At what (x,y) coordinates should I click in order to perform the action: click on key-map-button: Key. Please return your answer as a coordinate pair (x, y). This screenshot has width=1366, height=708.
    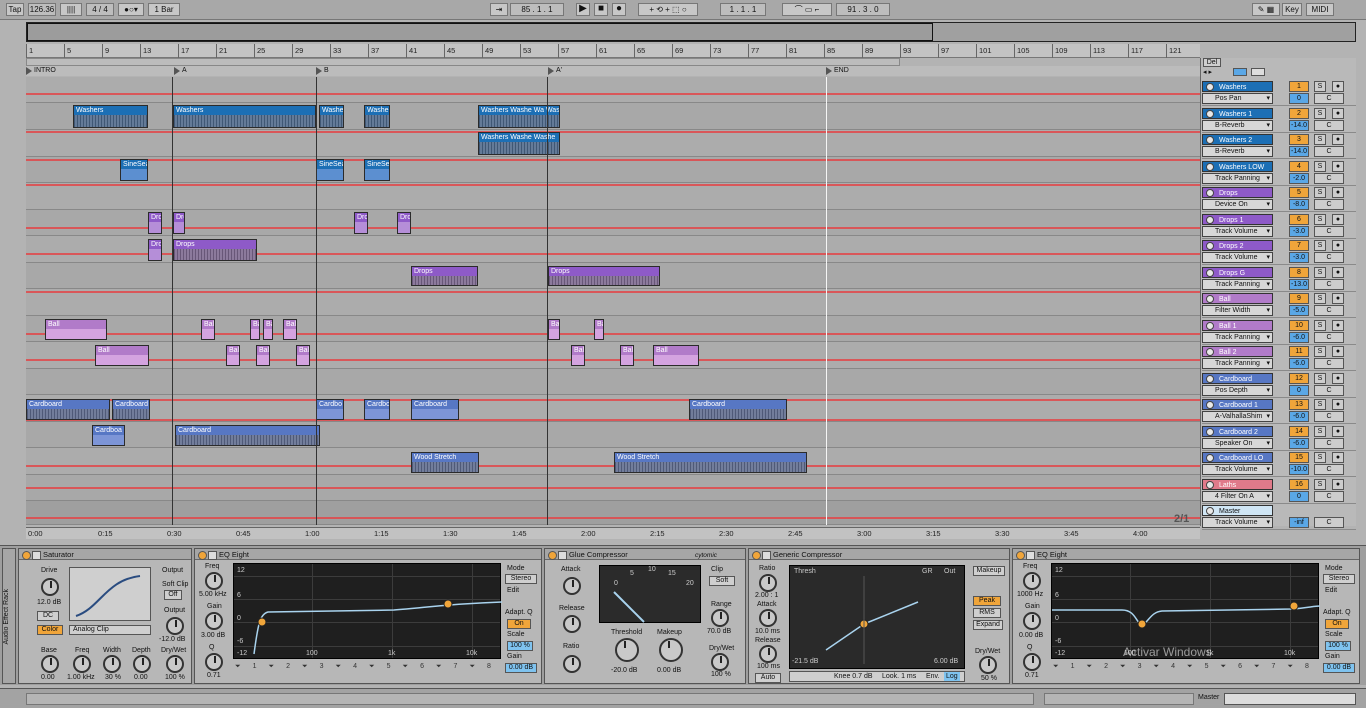
    Looking at the image, I should click on (1292, 9).